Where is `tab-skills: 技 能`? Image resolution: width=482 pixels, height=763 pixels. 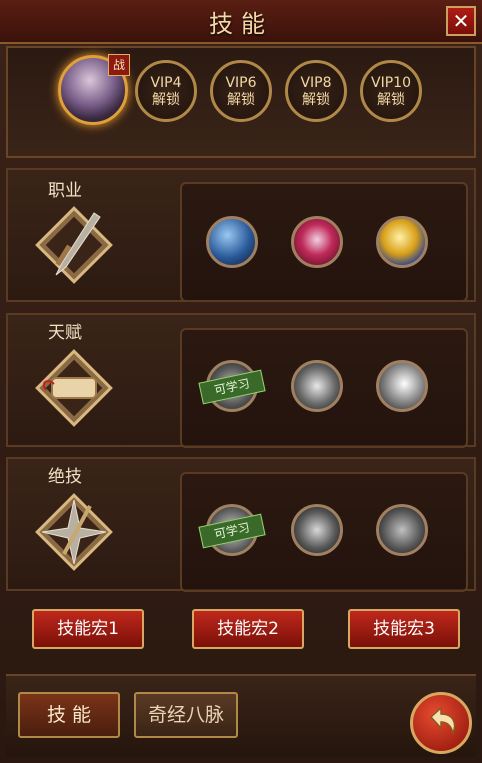 tab-skills: 技 能 is located at coordinates (69, 715).